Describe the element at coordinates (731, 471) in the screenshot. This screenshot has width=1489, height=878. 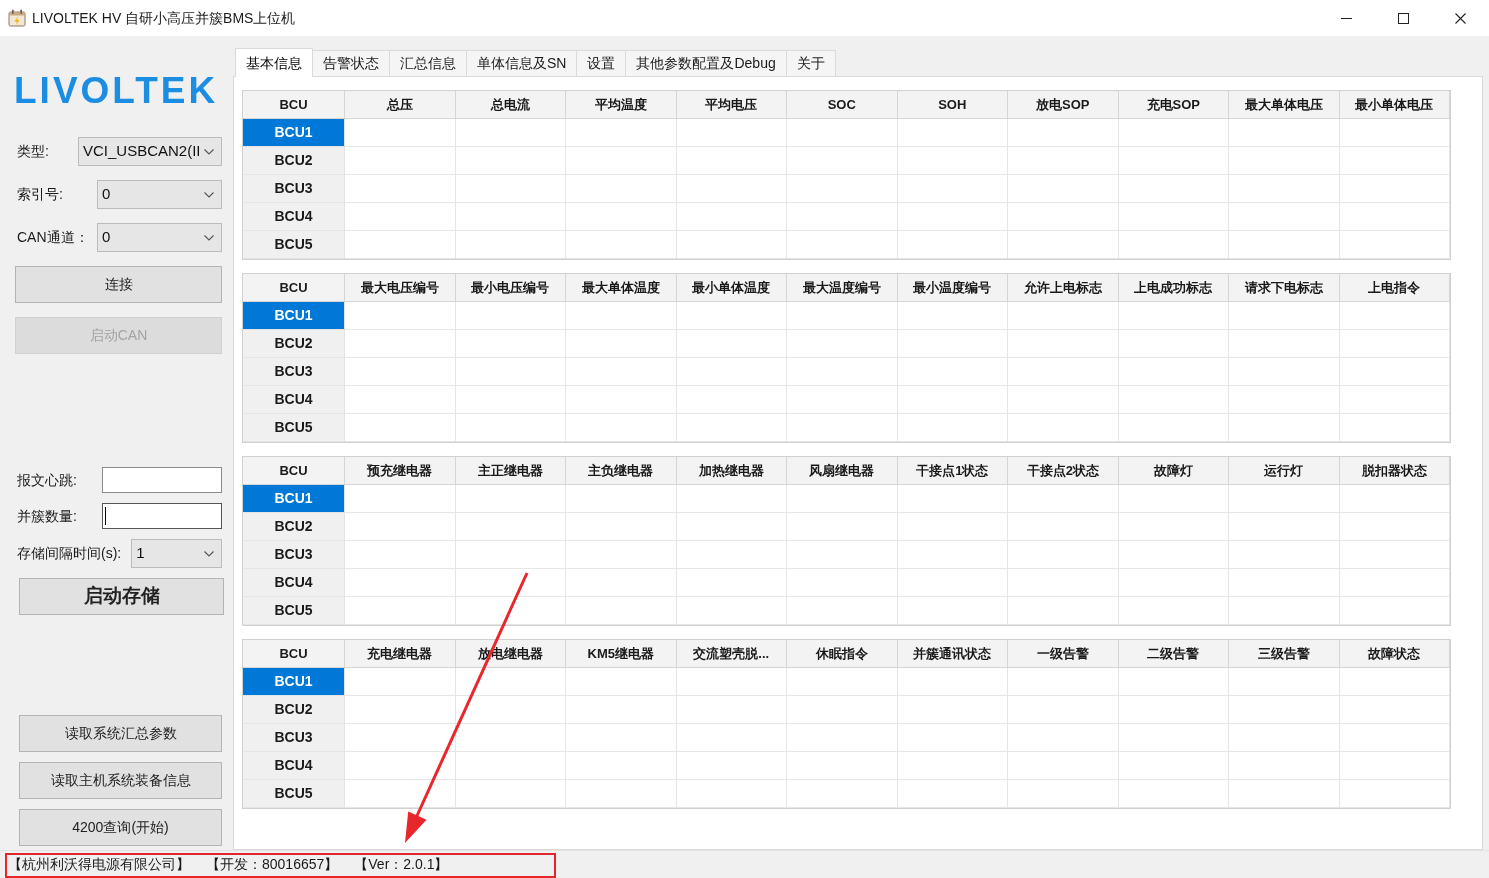
I see `column-header: 加热继电器` at that location.